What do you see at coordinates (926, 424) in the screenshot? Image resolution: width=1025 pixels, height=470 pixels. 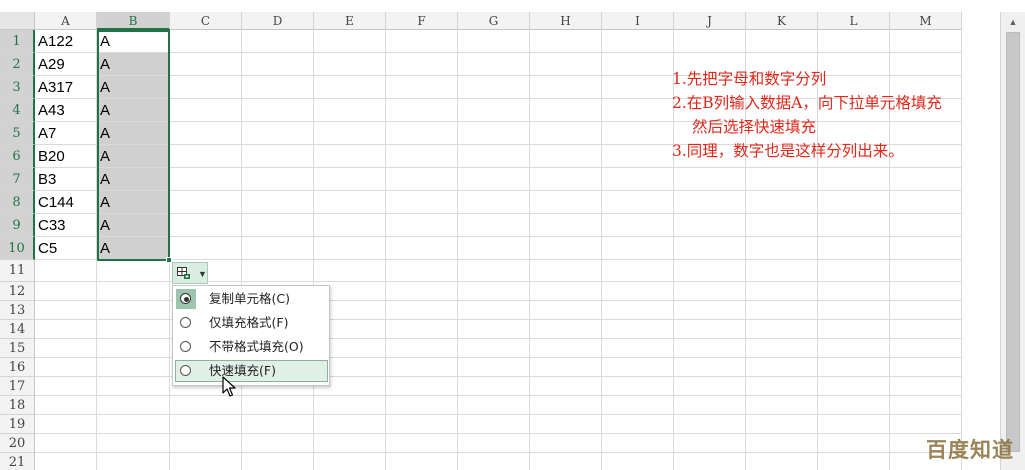 I see `cell-m19` at bounding box center [926, 424].